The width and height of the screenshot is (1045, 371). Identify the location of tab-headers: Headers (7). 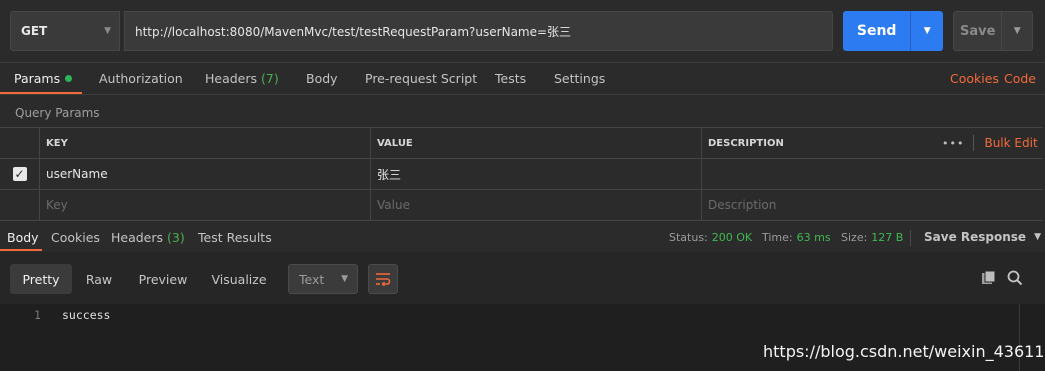
(242, 78).